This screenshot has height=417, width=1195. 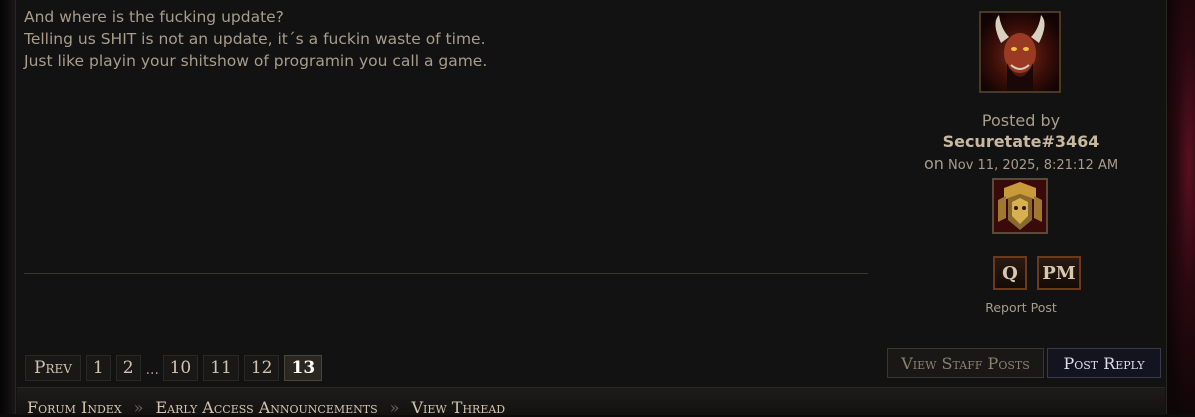 What do you see at coordinates (221, 368) in the screenshot?
I see `page-link: 11` at bounding box center [221, 368].